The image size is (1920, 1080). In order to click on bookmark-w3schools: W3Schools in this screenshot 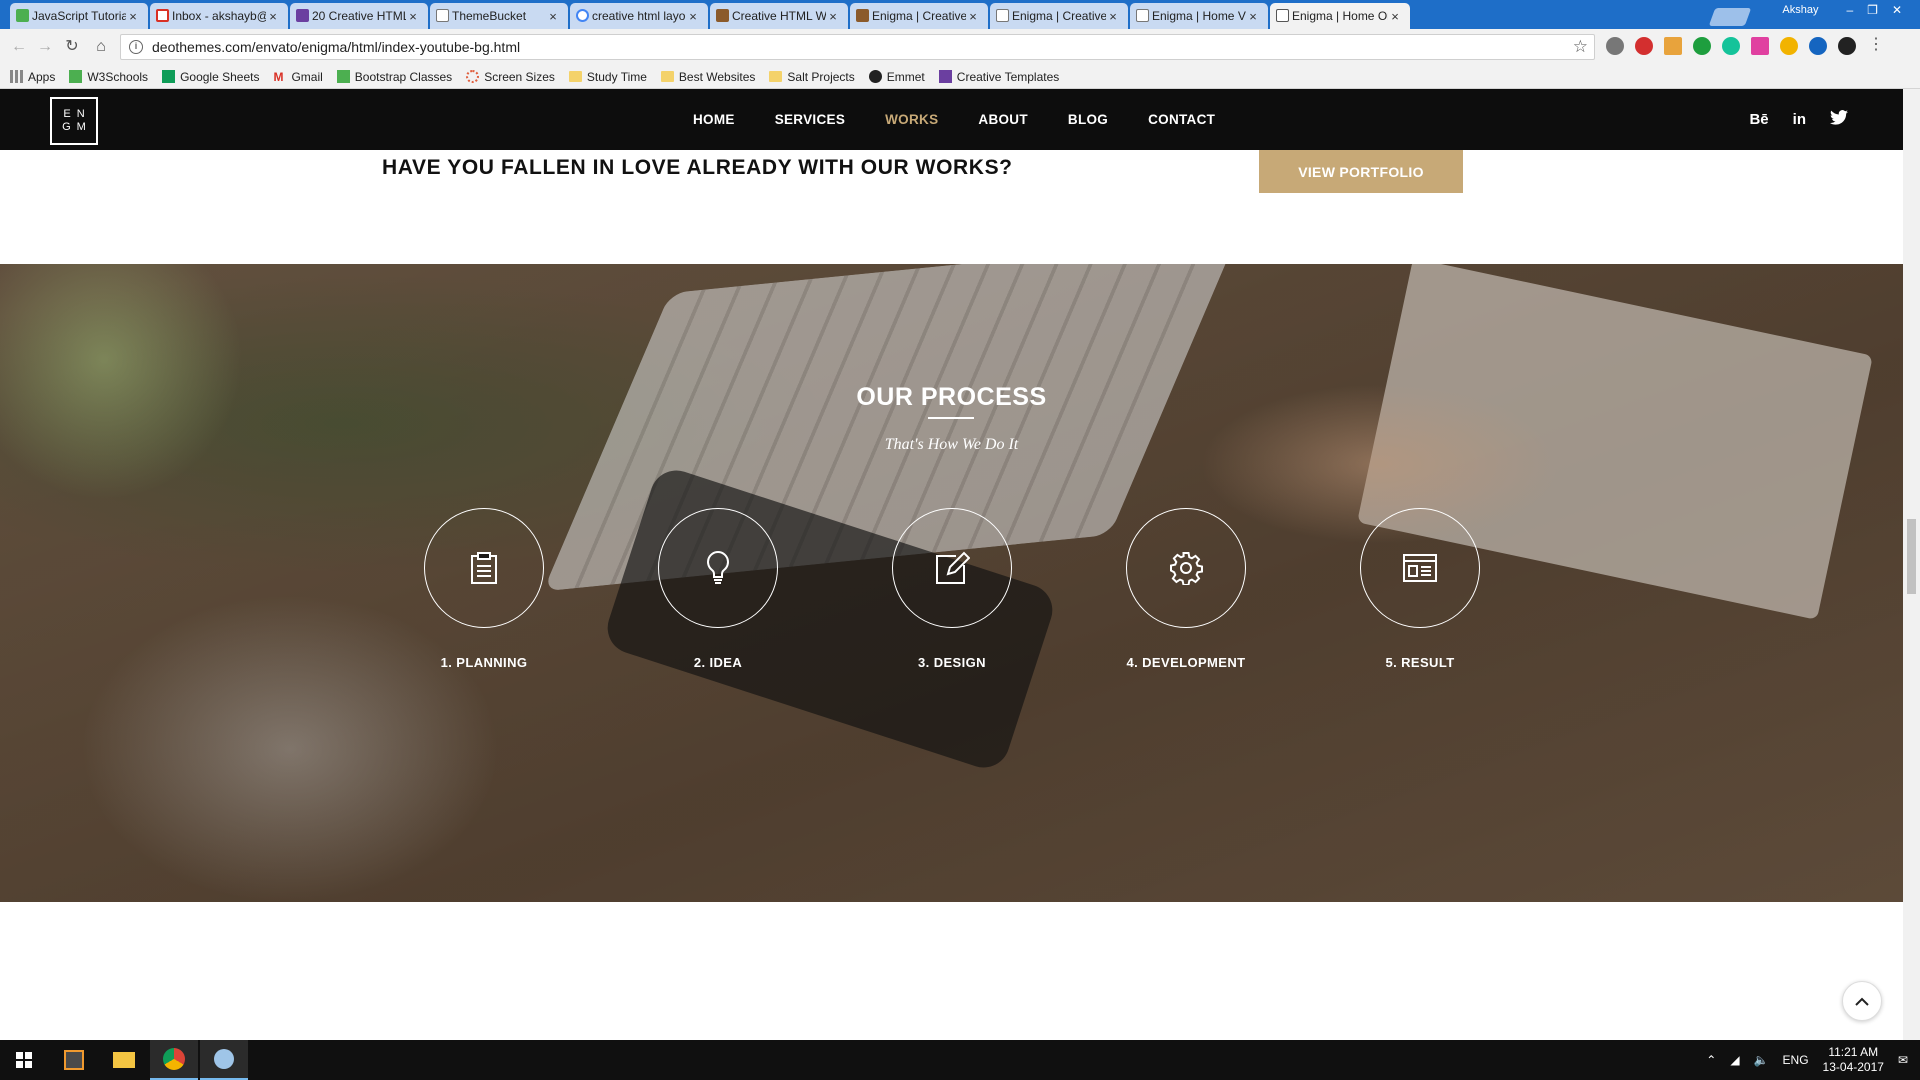, I will do `click(108, 77)`.